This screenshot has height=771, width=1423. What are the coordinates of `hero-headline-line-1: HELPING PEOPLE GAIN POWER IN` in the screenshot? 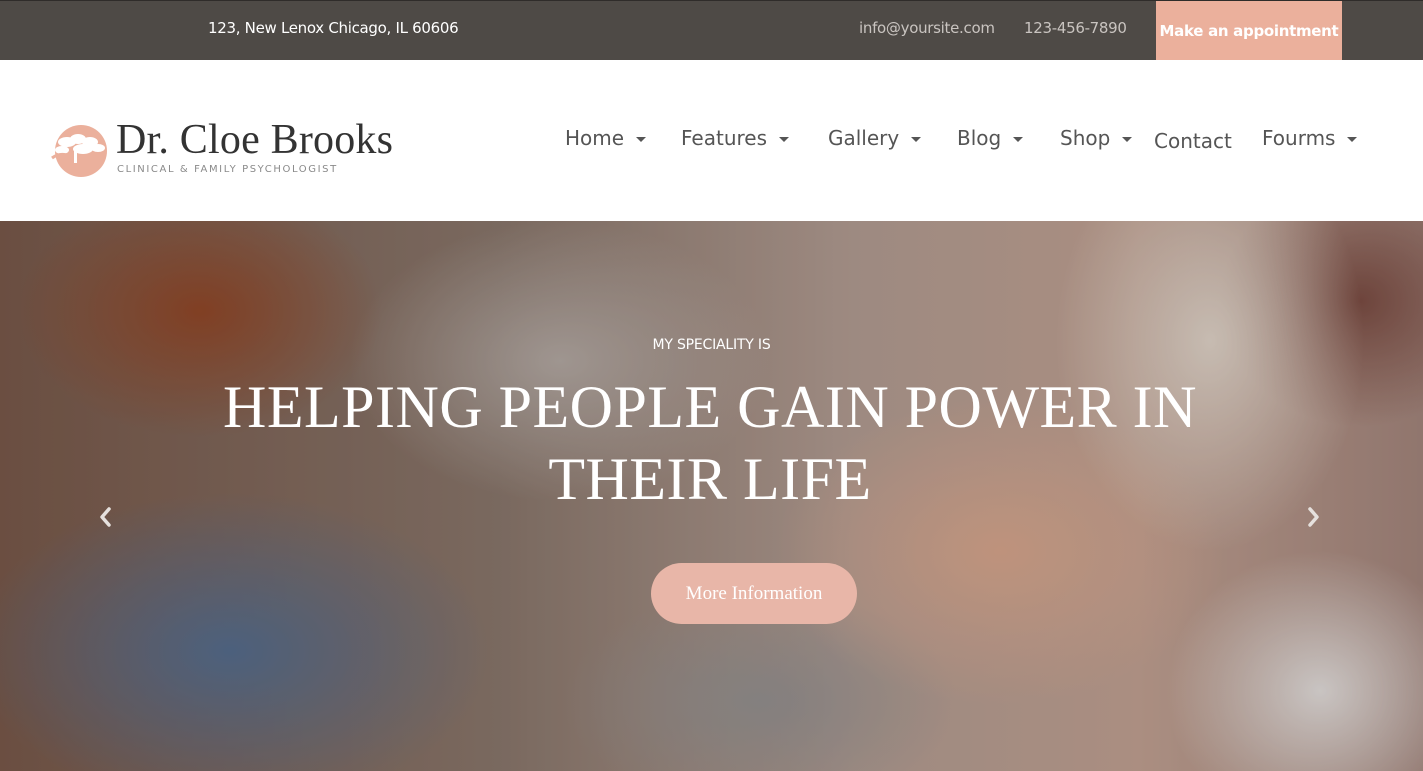 It's located at (710, 407).